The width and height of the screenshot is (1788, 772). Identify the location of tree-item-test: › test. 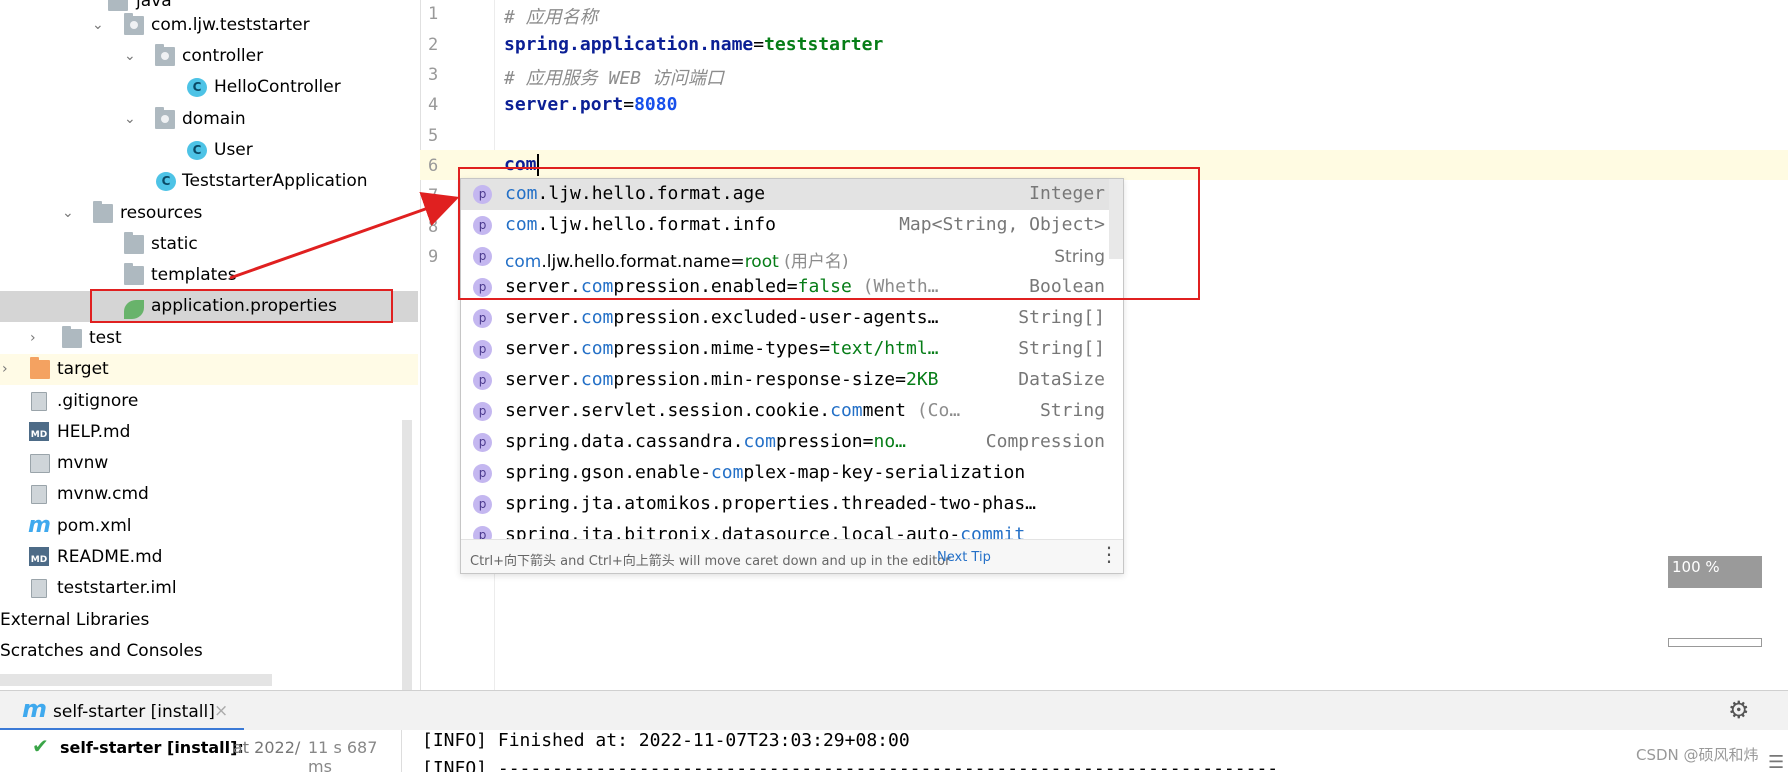
(209, 338).